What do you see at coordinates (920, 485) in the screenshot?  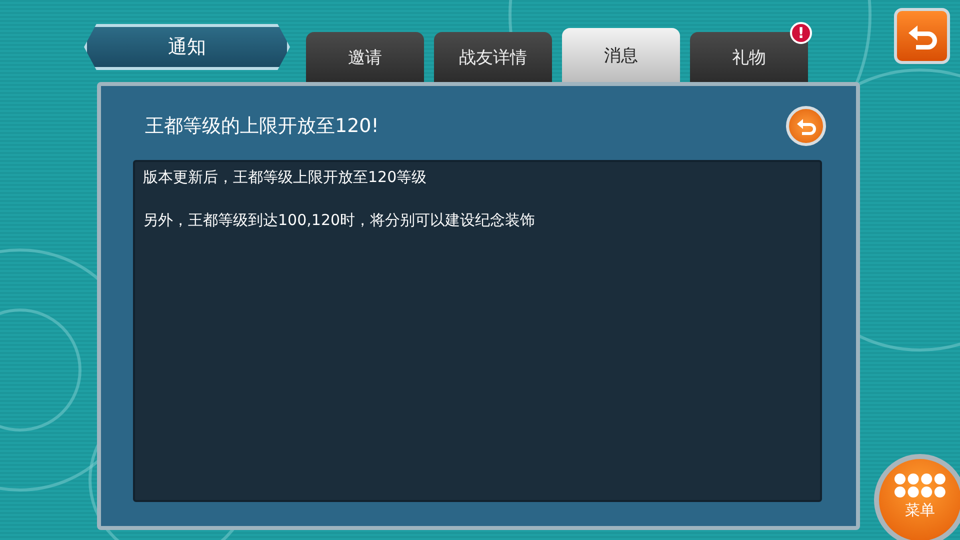 I see `dots-grid-icon` at bounding box center [920, 485].